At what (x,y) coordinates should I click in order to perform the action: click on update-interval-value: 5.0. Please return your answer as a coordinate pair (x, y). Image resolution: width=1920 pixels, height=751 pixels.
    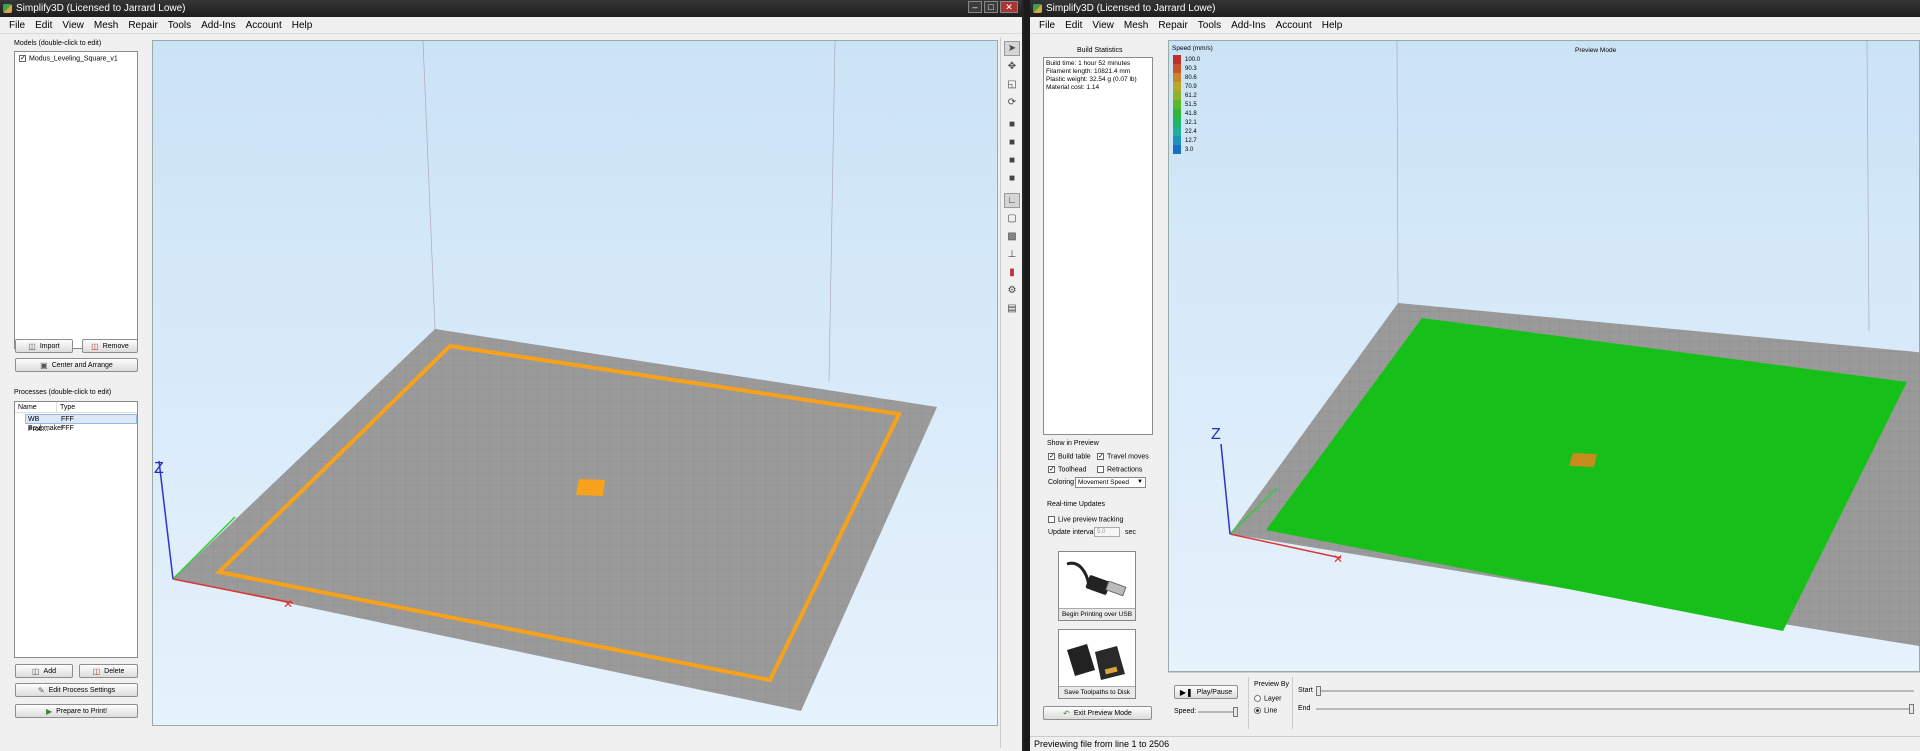
    Looking at the image, I should click on (1101, 532).